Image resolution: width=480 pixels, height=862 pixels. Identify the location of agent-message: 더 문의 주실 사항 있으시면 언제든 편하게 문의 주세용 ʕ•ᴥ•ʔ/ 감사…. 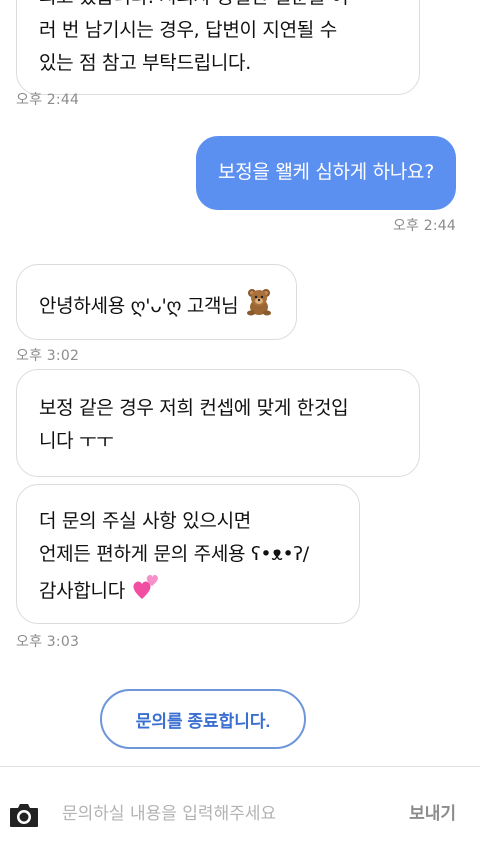
(188, 554).